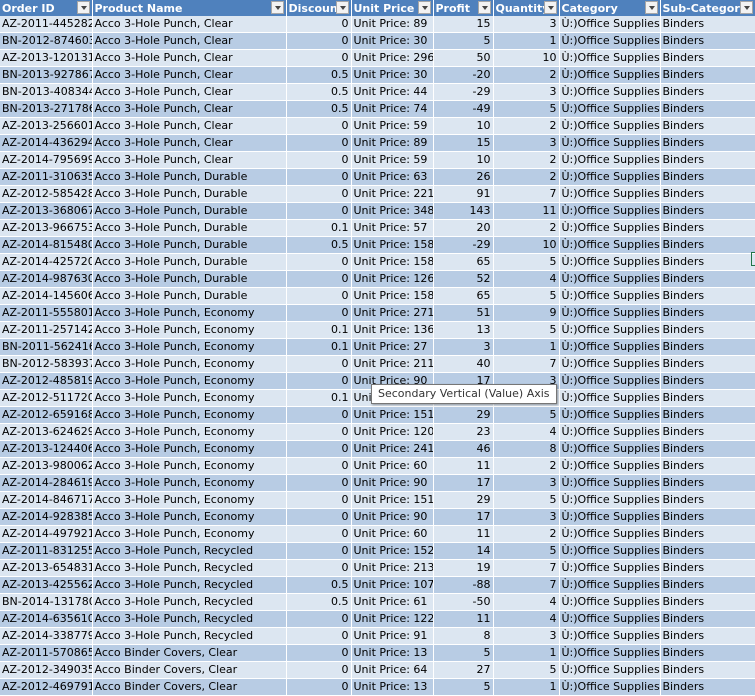 The image size is (755, 696). Describe the element at coordinates (46, 670) in the screenshot. I see `order-id-cell: AZ-2012-3490353` at that location.